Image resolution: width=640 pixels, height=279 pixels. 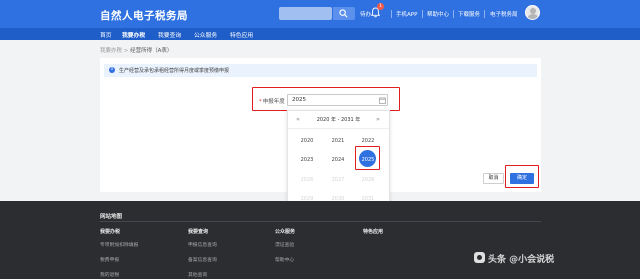 I want to click on nav-item-public: 公众服务, so click(x=205, y=34).